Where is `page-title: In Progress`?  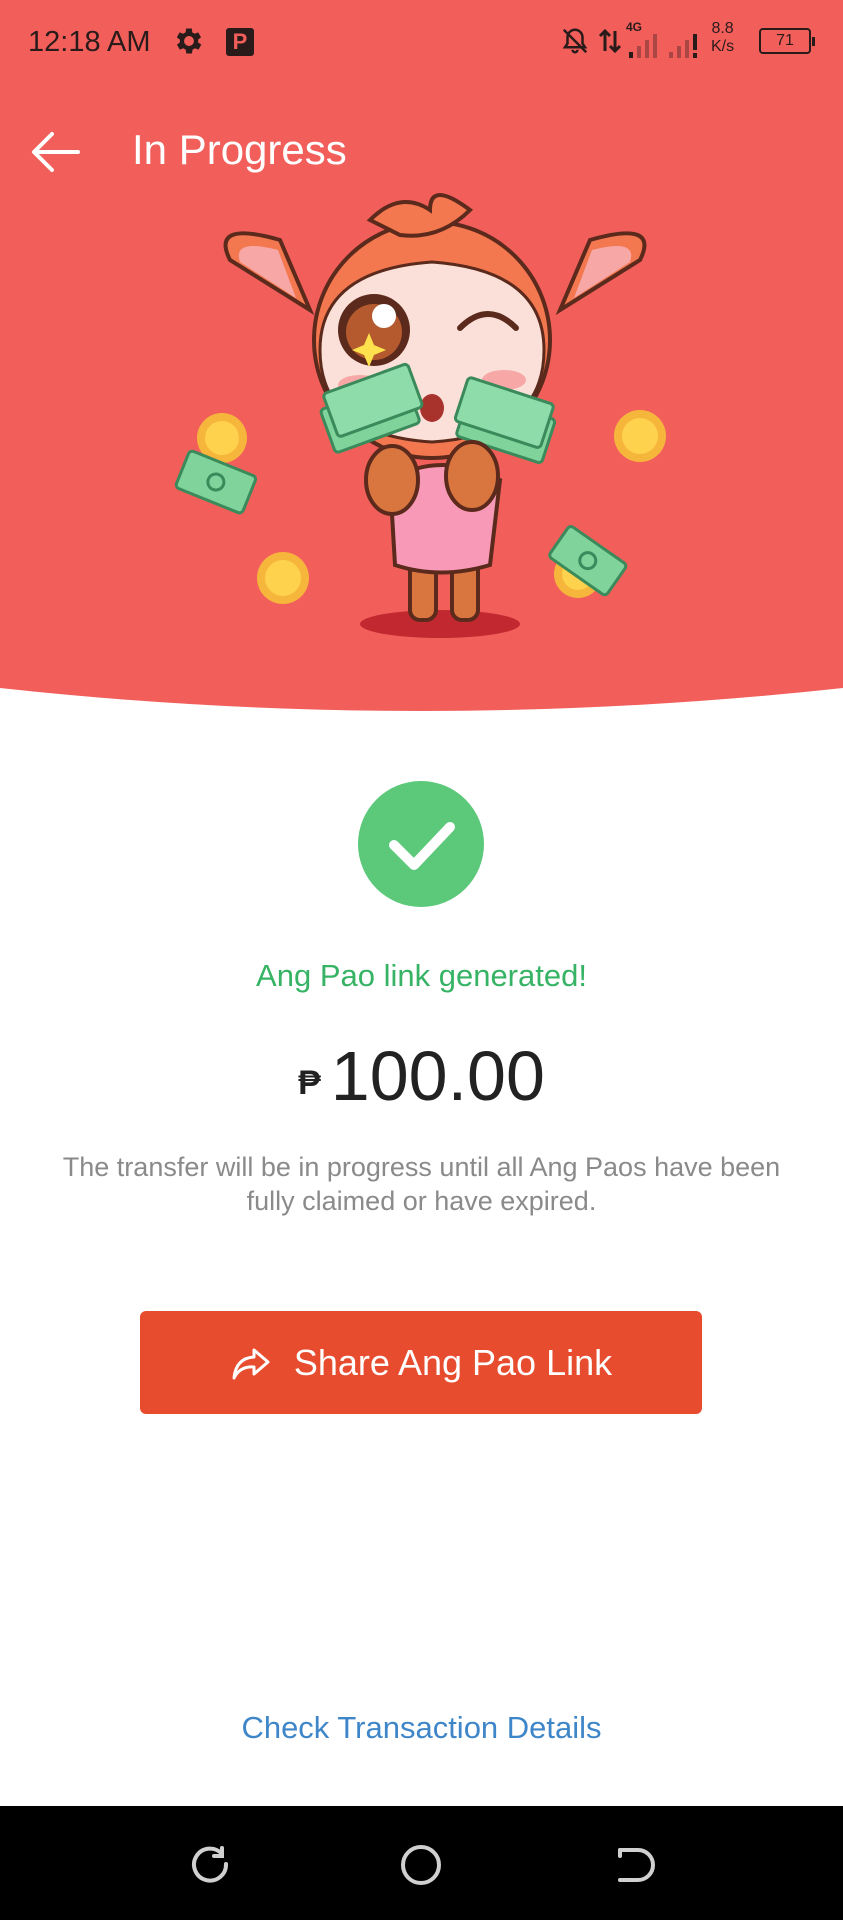 page-title: In Progress is located at coordinates (239, 149).